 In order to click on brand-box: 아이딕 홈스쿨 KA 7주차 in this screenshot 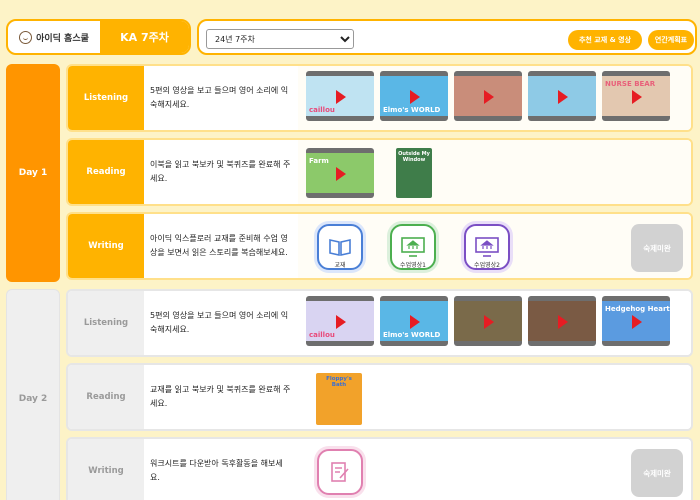, I will do `click(98, 37)`.